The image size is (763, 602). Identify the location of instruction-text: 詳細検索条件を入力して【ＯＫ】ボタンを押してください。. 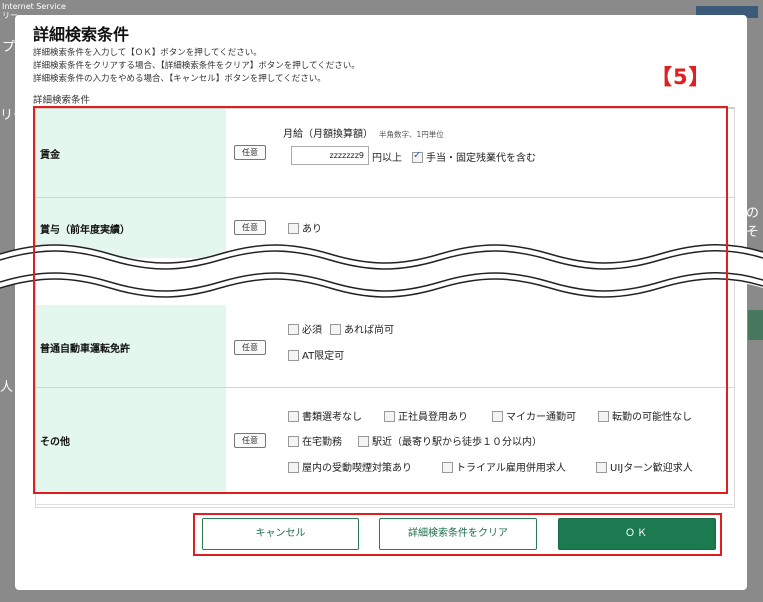
(147, 53).